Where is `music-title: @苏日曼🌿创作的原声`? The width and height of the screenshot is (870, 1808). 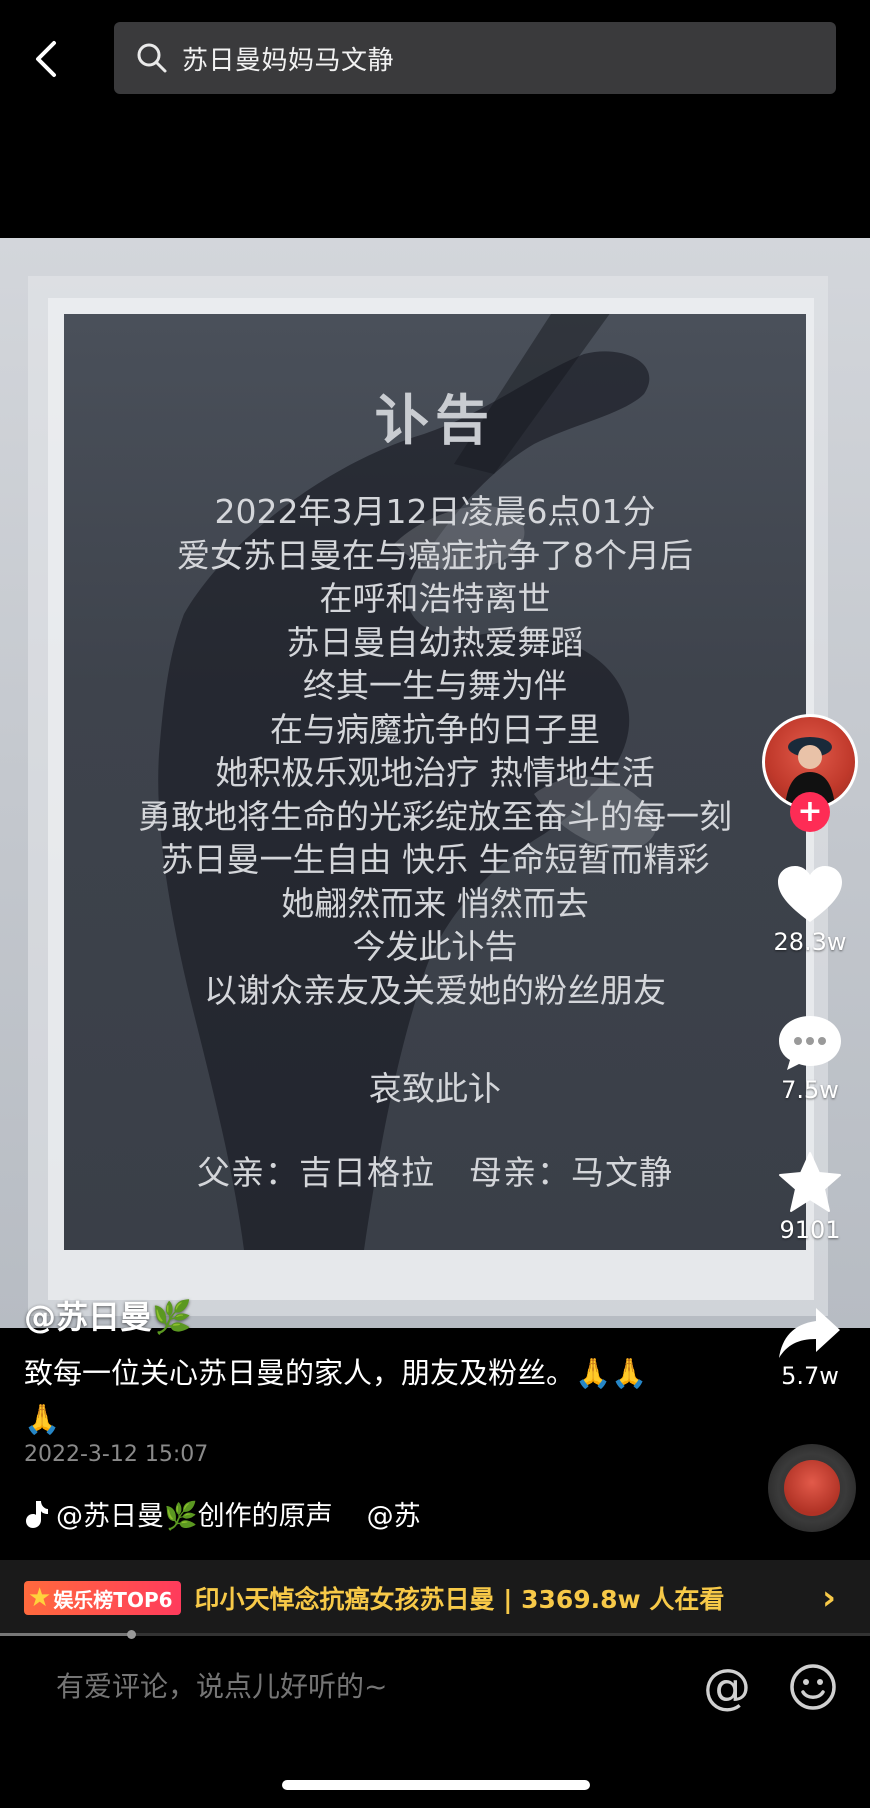
music-title: @苏日曼🌿创作的原声 is located at coordinates (194, 1516).